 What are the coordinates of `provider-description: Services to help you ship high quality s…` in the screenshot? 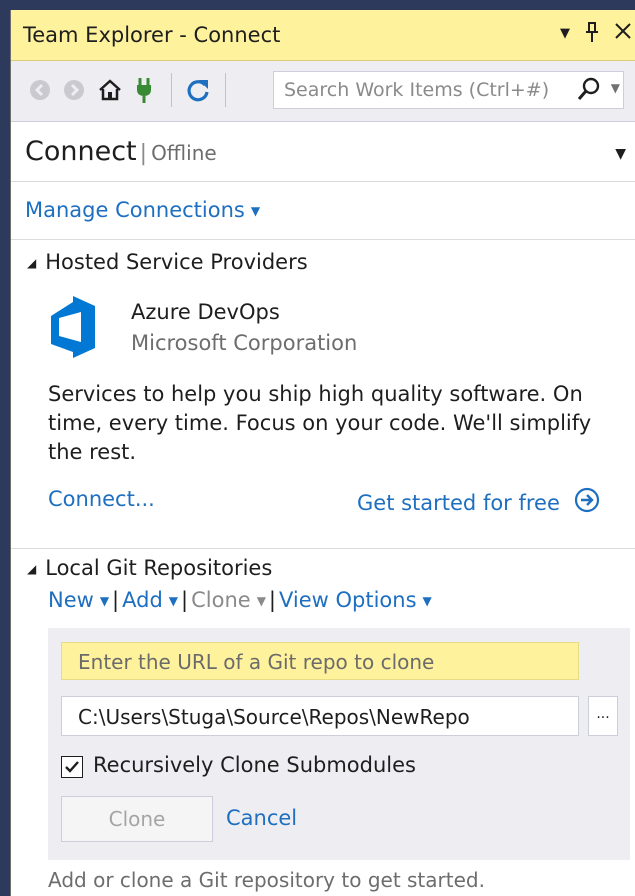 It's located at (320, 423).